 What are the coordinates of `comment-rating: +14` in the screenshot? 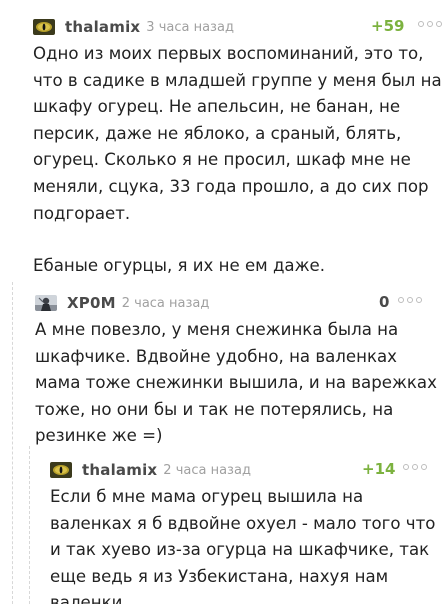 It's located at (379, 469).